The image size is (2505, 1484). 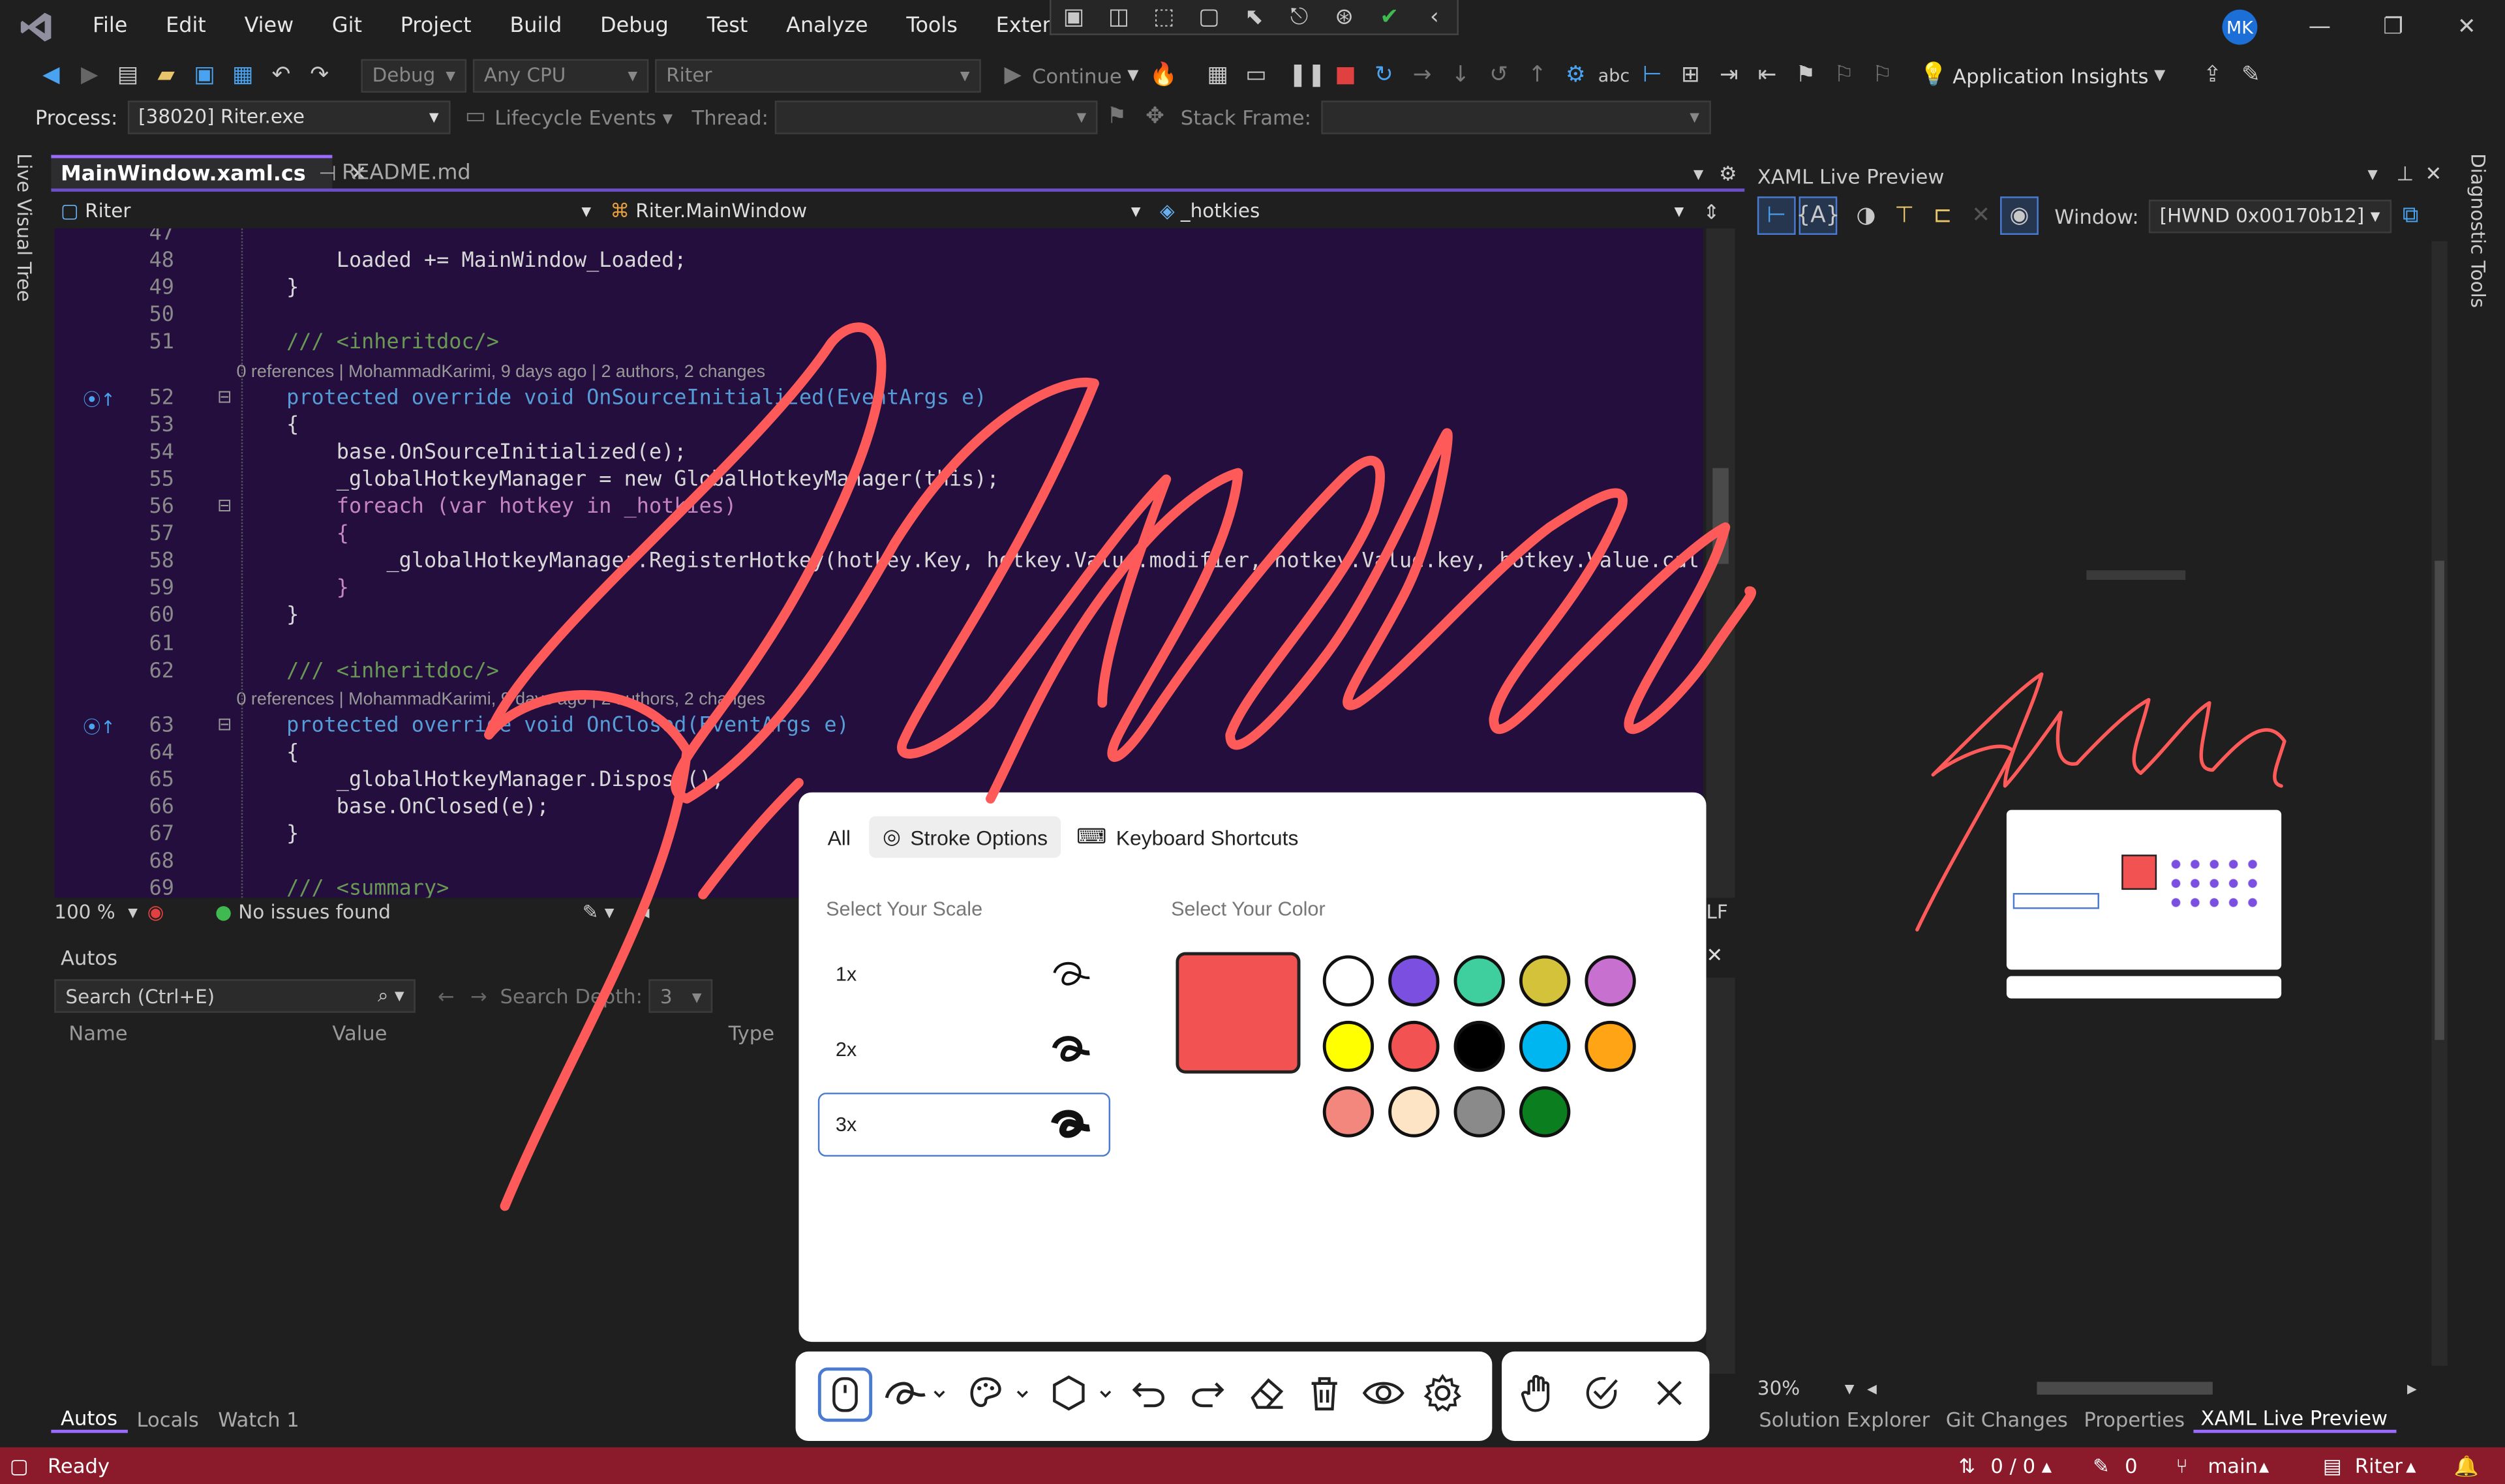 I want to click on continue-button: Continue, so click(x=1077, y=75).